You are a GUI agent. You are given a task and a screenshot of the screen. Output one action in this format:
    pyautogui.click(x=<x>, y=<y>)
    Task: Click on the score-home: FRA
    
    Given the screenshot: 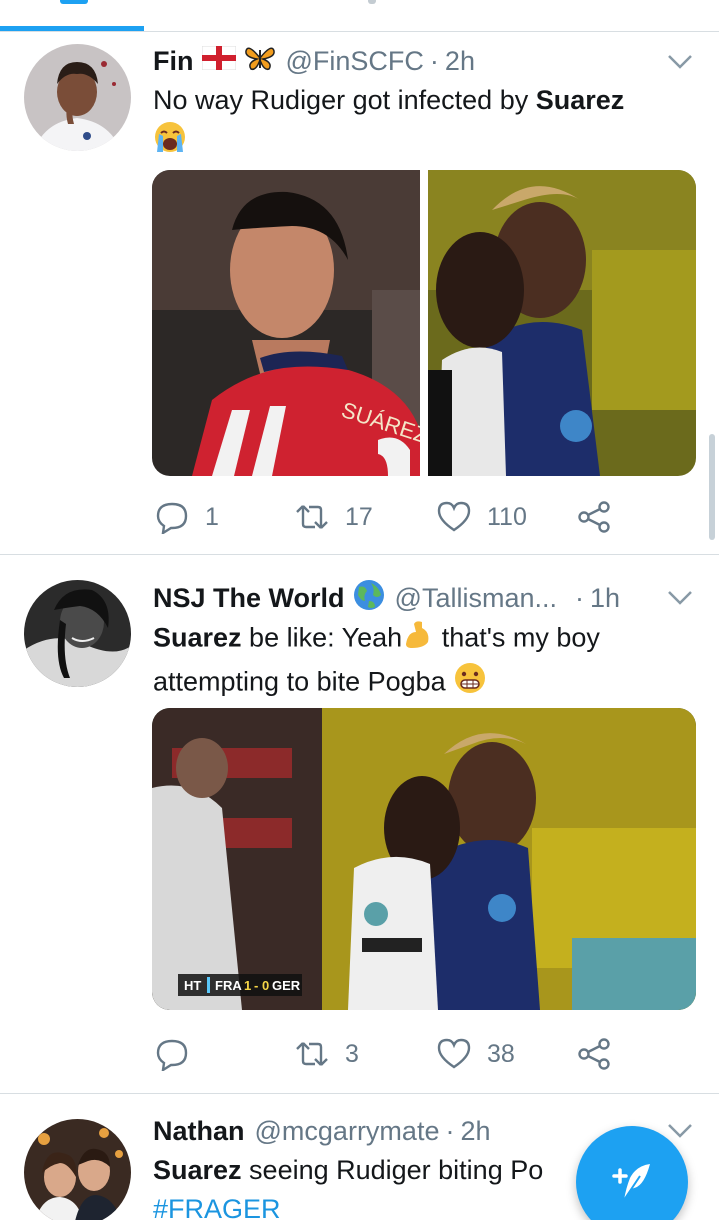 What is the action you would take?
    pyautogui.click(x=228, y=985)
    